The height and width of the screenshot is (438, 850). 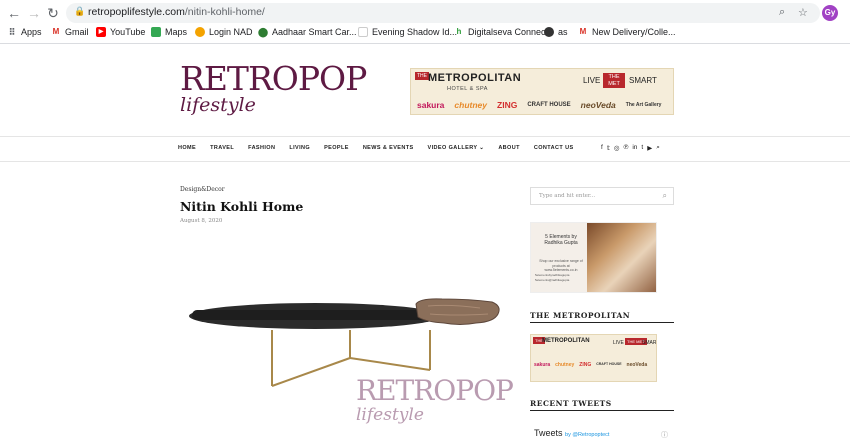 I want to click on ad1-jewelry-image, so click(x=621, y=257).